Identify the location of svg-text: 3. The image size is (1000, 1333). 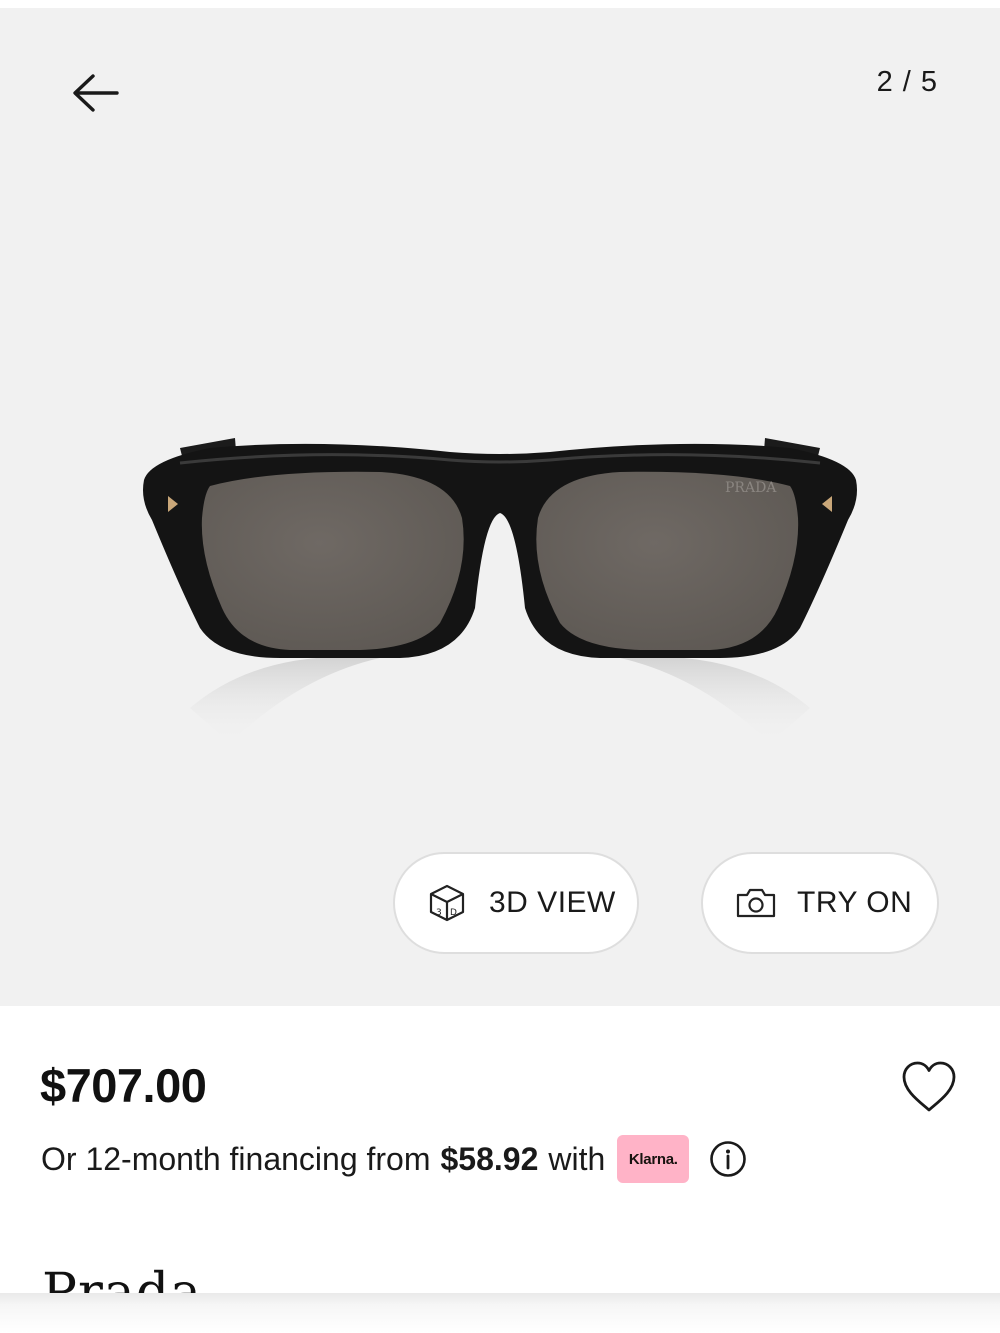
(439, 913).